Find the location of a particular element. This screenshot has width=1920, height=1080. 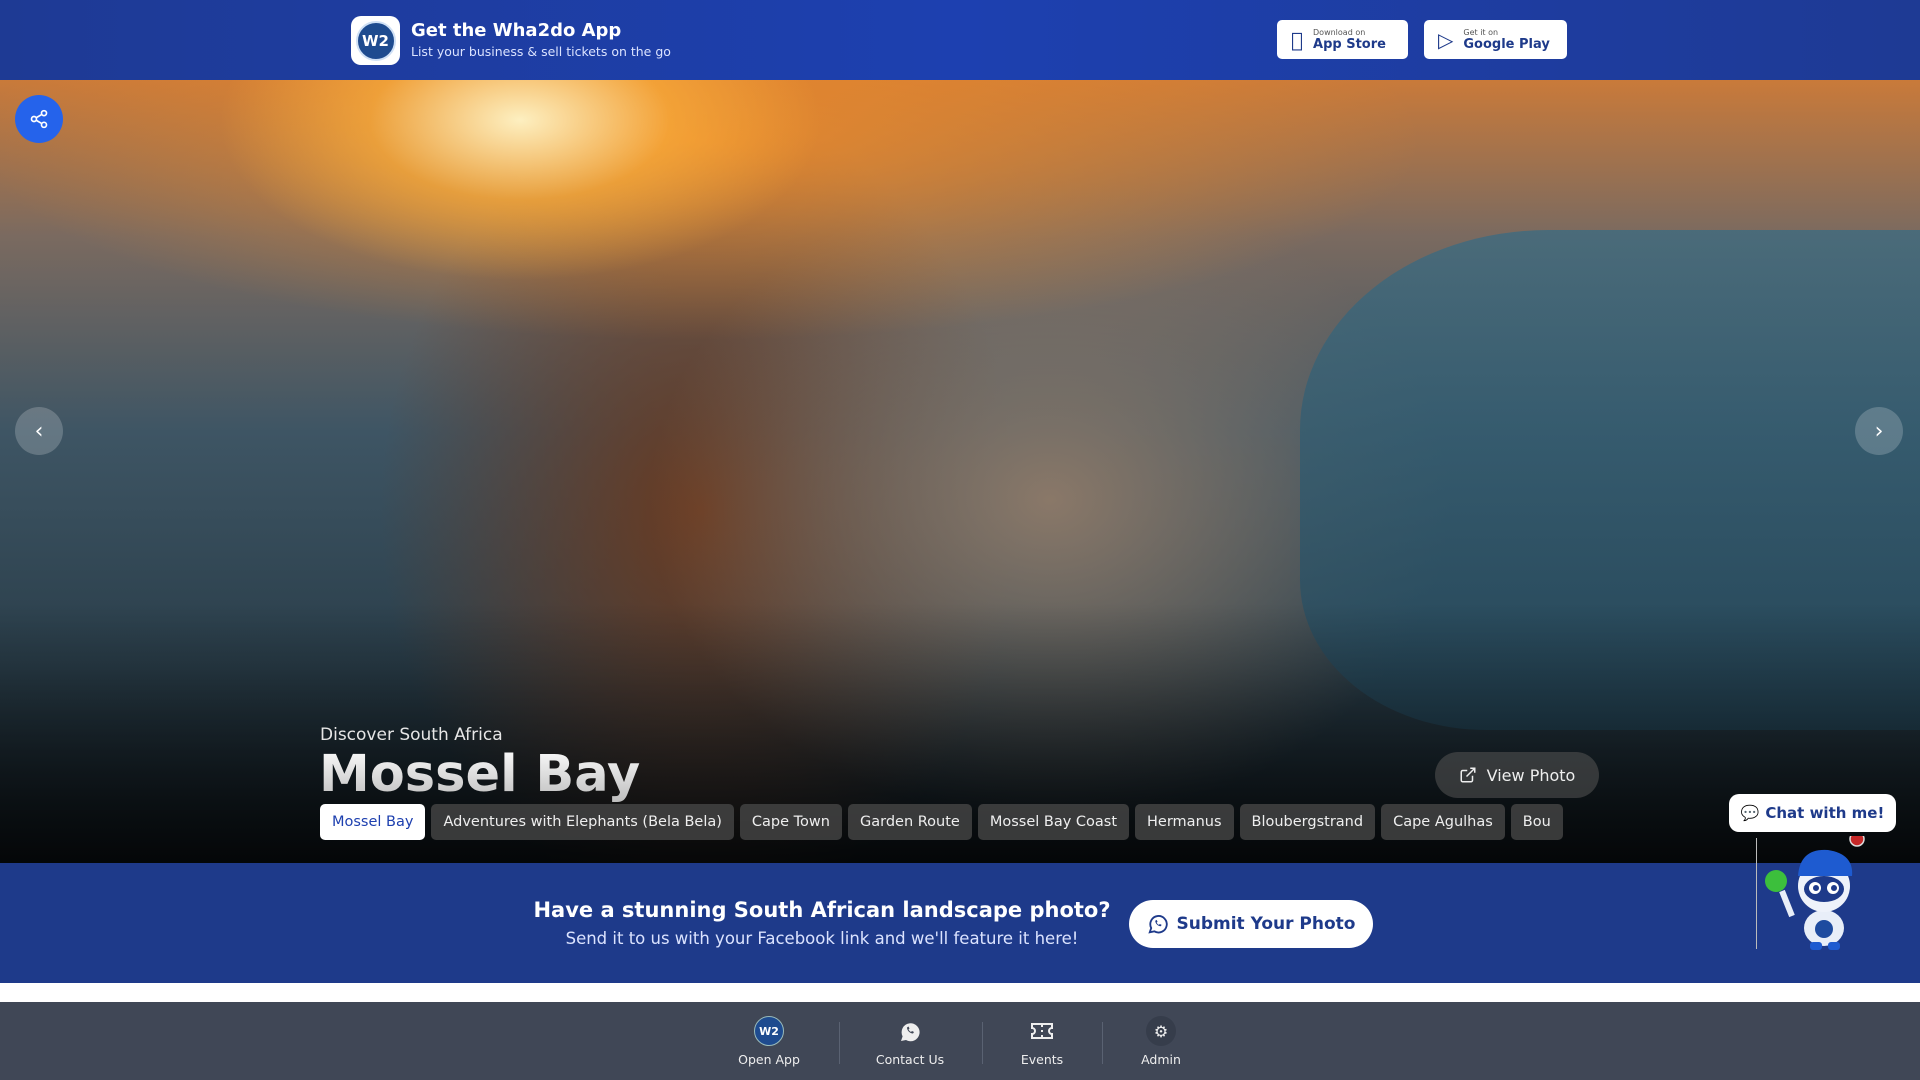

chevron-right-icon: › is located at coordinates (1879, 431).